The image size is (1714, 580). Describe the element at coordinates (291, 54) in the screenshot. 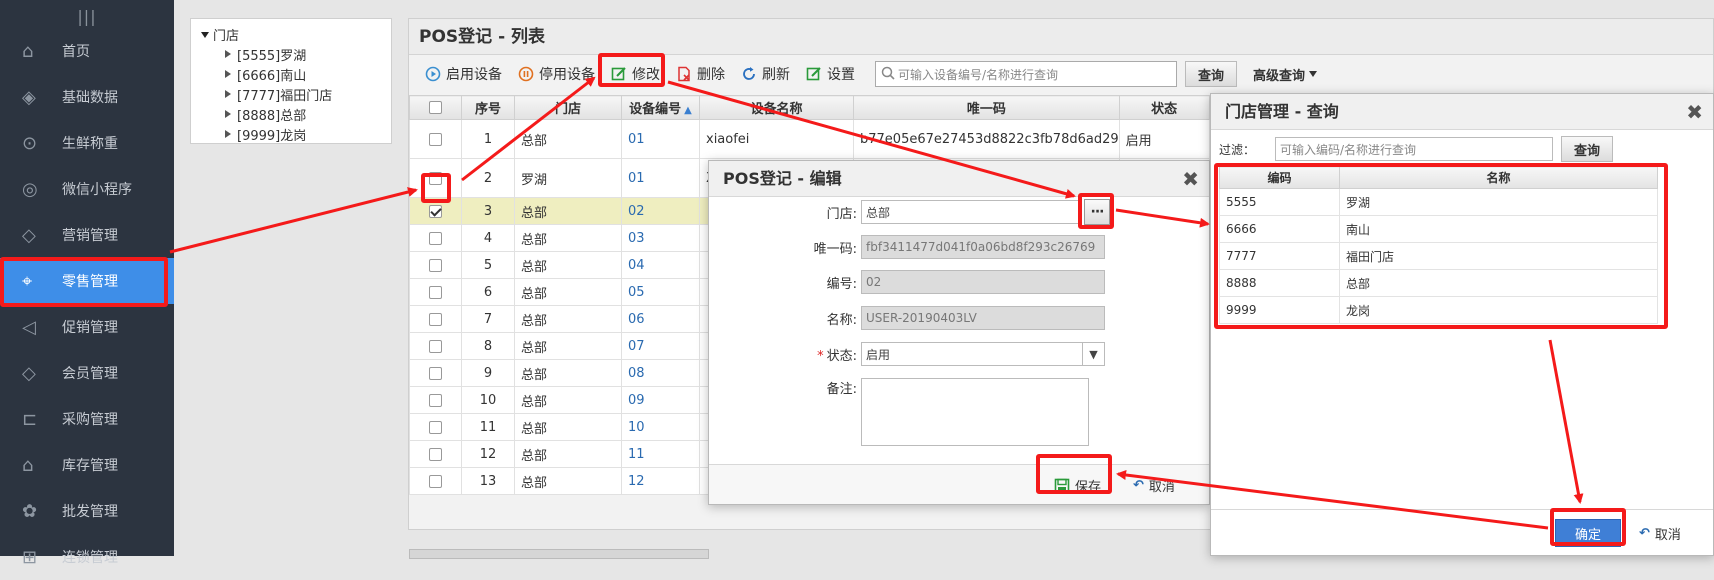

I see `tree-node: [5555]罗湖` at that location.